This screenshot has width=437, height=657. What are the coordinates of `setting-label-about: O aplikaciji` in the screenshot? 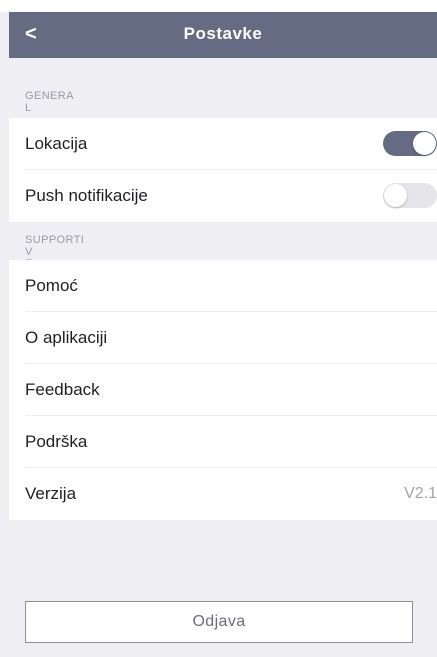 It's located at (66, 337).